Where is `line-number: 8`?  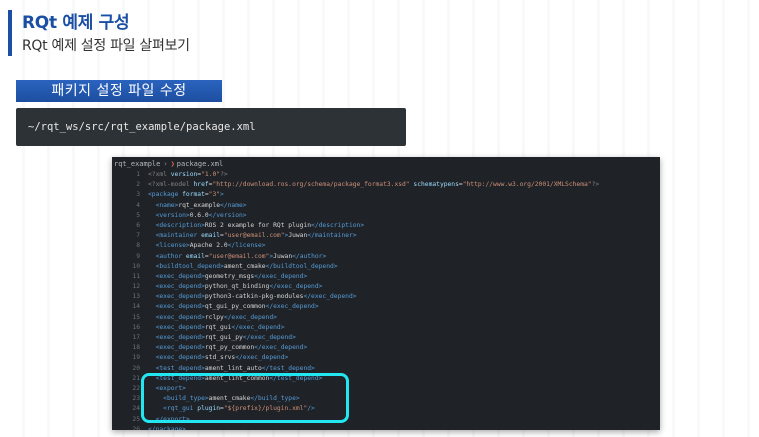
line-number: 8 is located at coordinates (138, 246).